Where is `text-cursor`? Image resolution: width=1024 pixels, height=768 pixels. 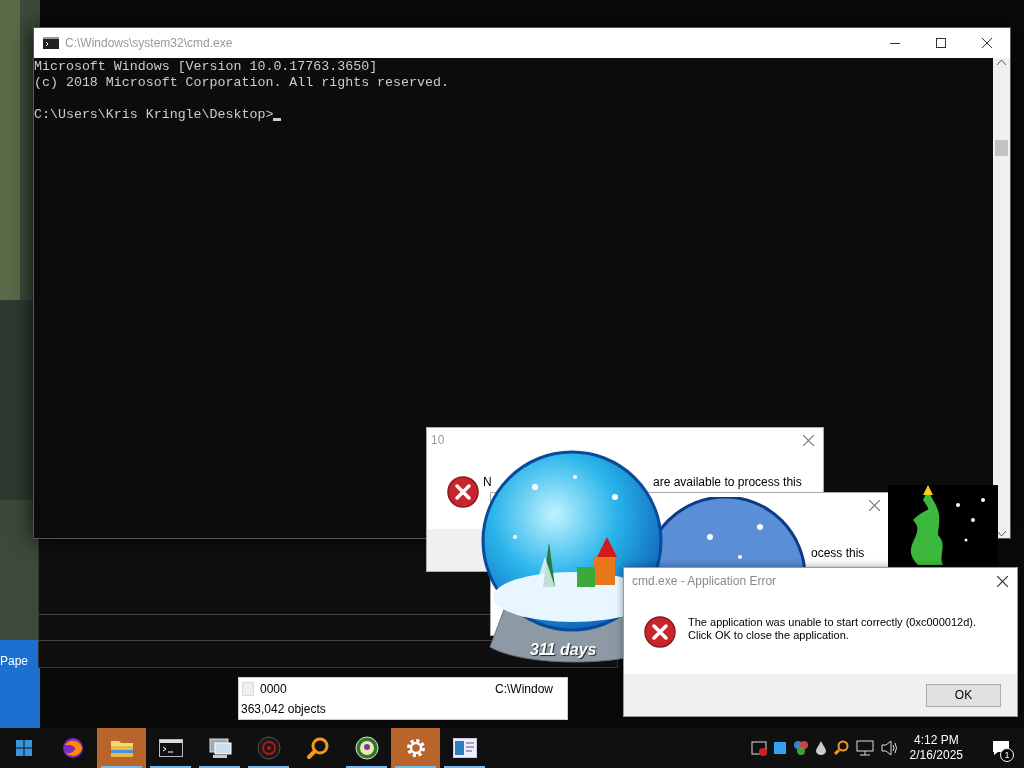 text-cursor is located at coordinates (277, 119).